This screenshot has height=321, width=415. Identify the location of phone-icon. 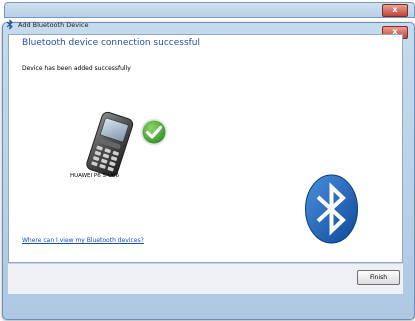
(110, 144).